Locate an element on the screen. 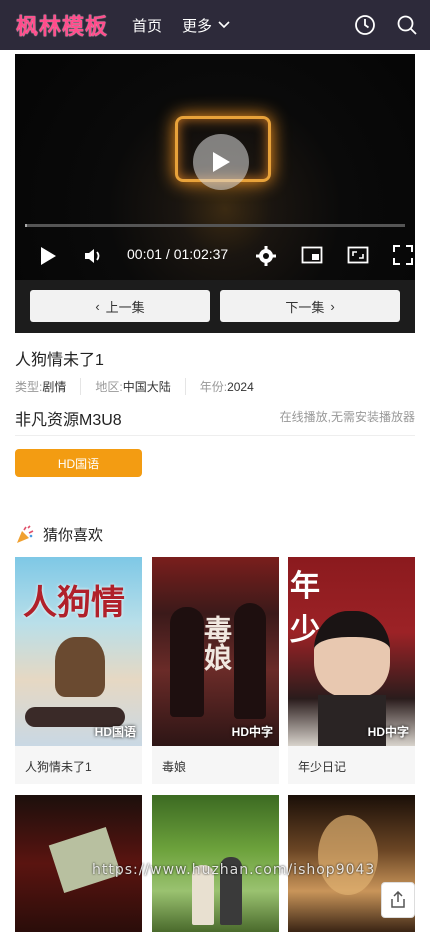  video-card: 人狗情 HD国语 人狗情未了1 is located at coordinates (78, 670).